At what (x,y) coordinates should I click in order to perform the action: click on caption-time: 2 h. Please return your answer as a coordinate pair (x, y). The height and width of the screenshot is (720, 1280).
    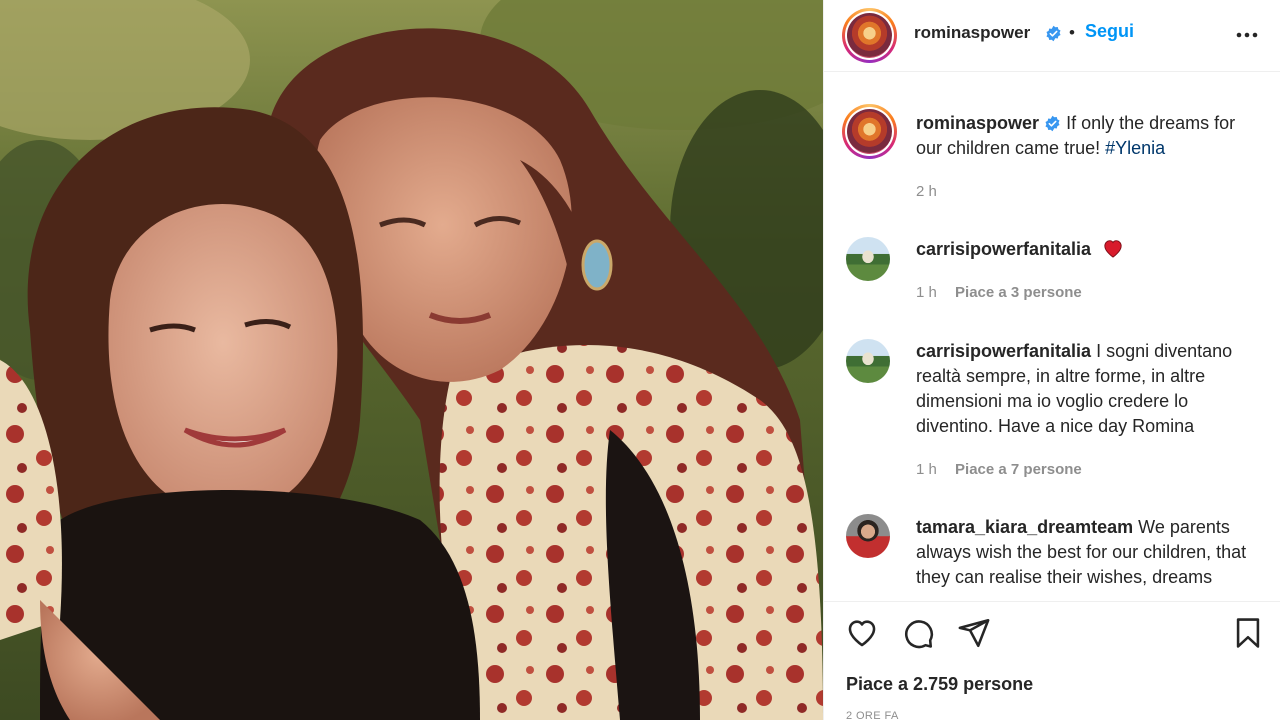
    Looking at the image, I should click on (926, 191).